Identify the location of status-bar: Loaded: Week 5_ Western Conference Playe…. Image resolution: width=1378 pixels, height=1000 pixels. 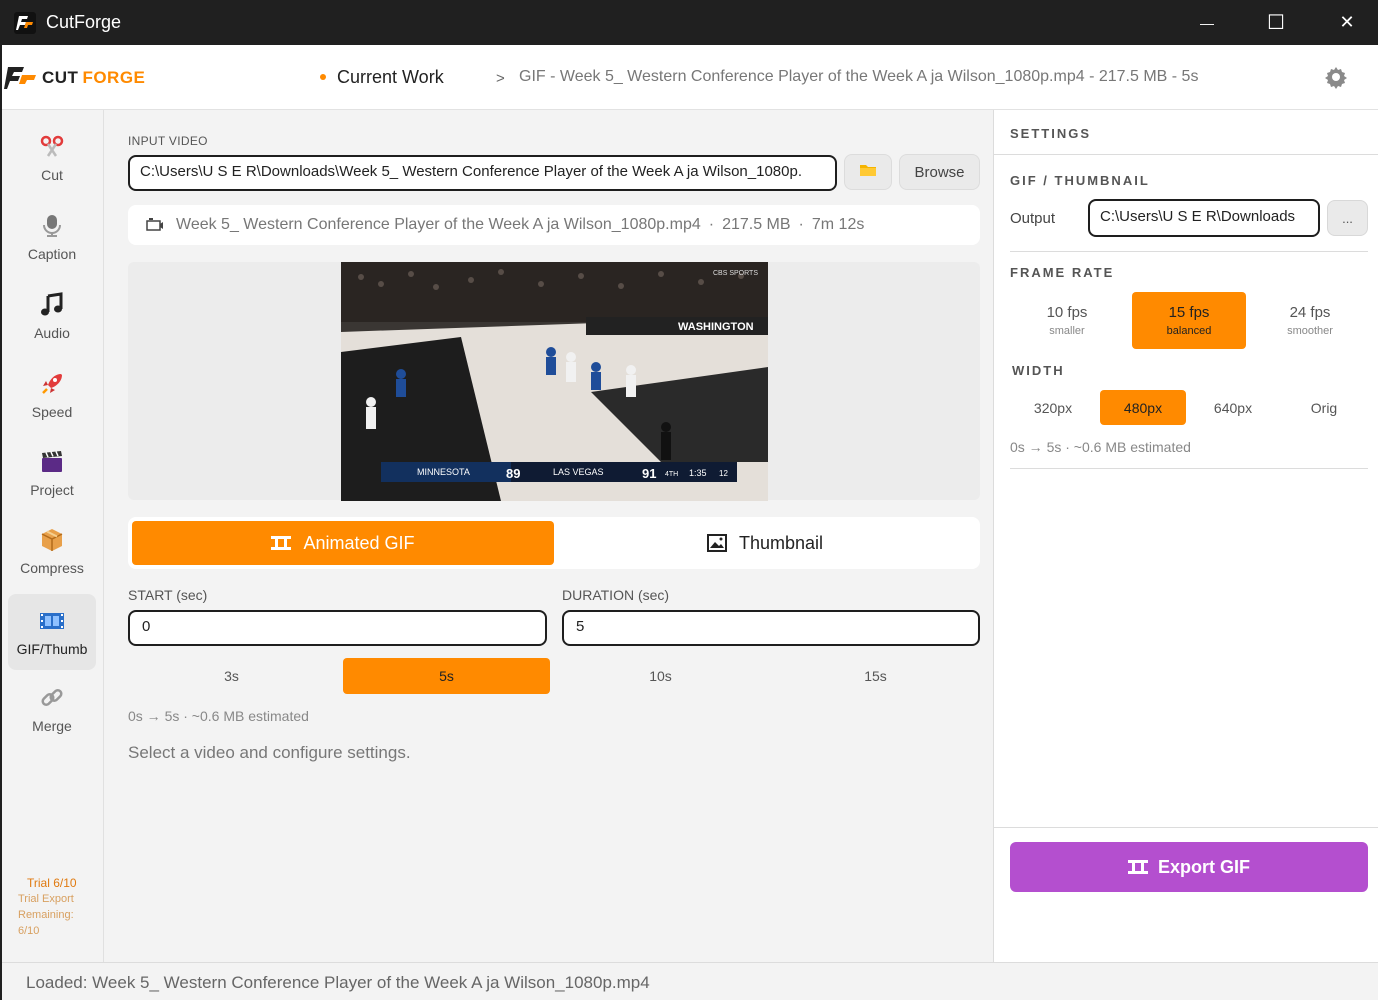
(690, 981).